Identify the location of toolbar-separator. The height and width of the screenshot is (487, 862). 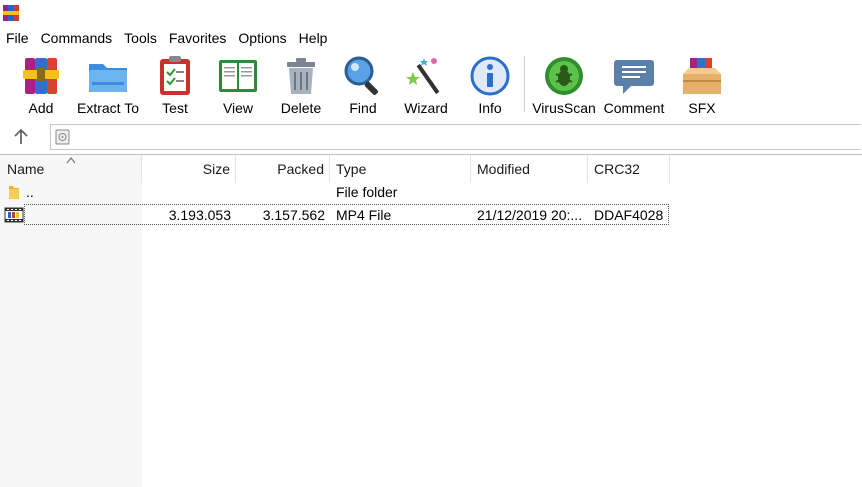
(524, 84).